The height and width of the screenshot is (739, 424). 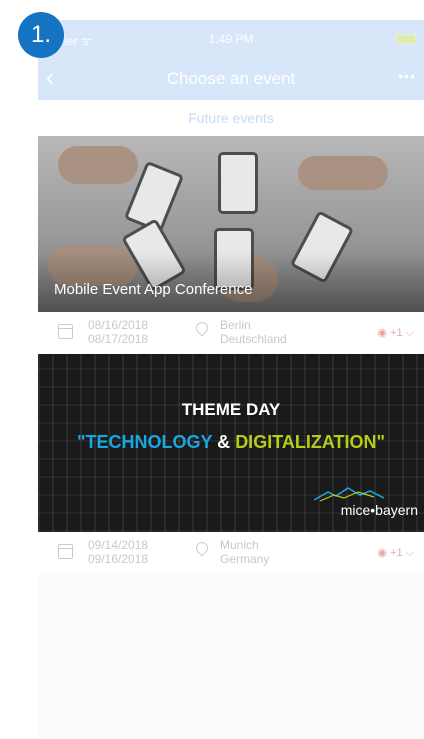 What do you see at coordinates (306, 442) in the screenshot?
I see `banner-word-digitalization: DIGITALIZATION` at bounding box center [306, 442].